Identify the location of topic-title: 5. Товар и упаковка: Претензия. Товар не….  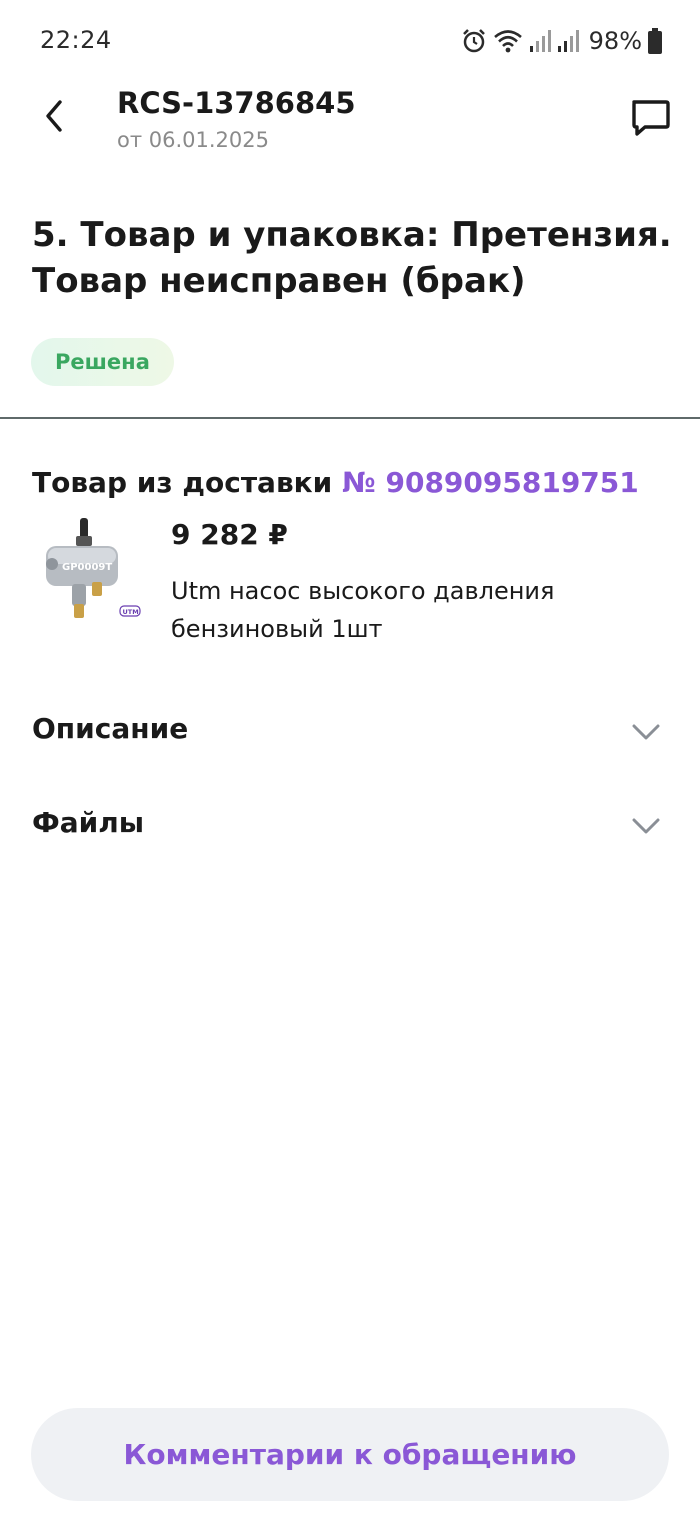
(352, 258).